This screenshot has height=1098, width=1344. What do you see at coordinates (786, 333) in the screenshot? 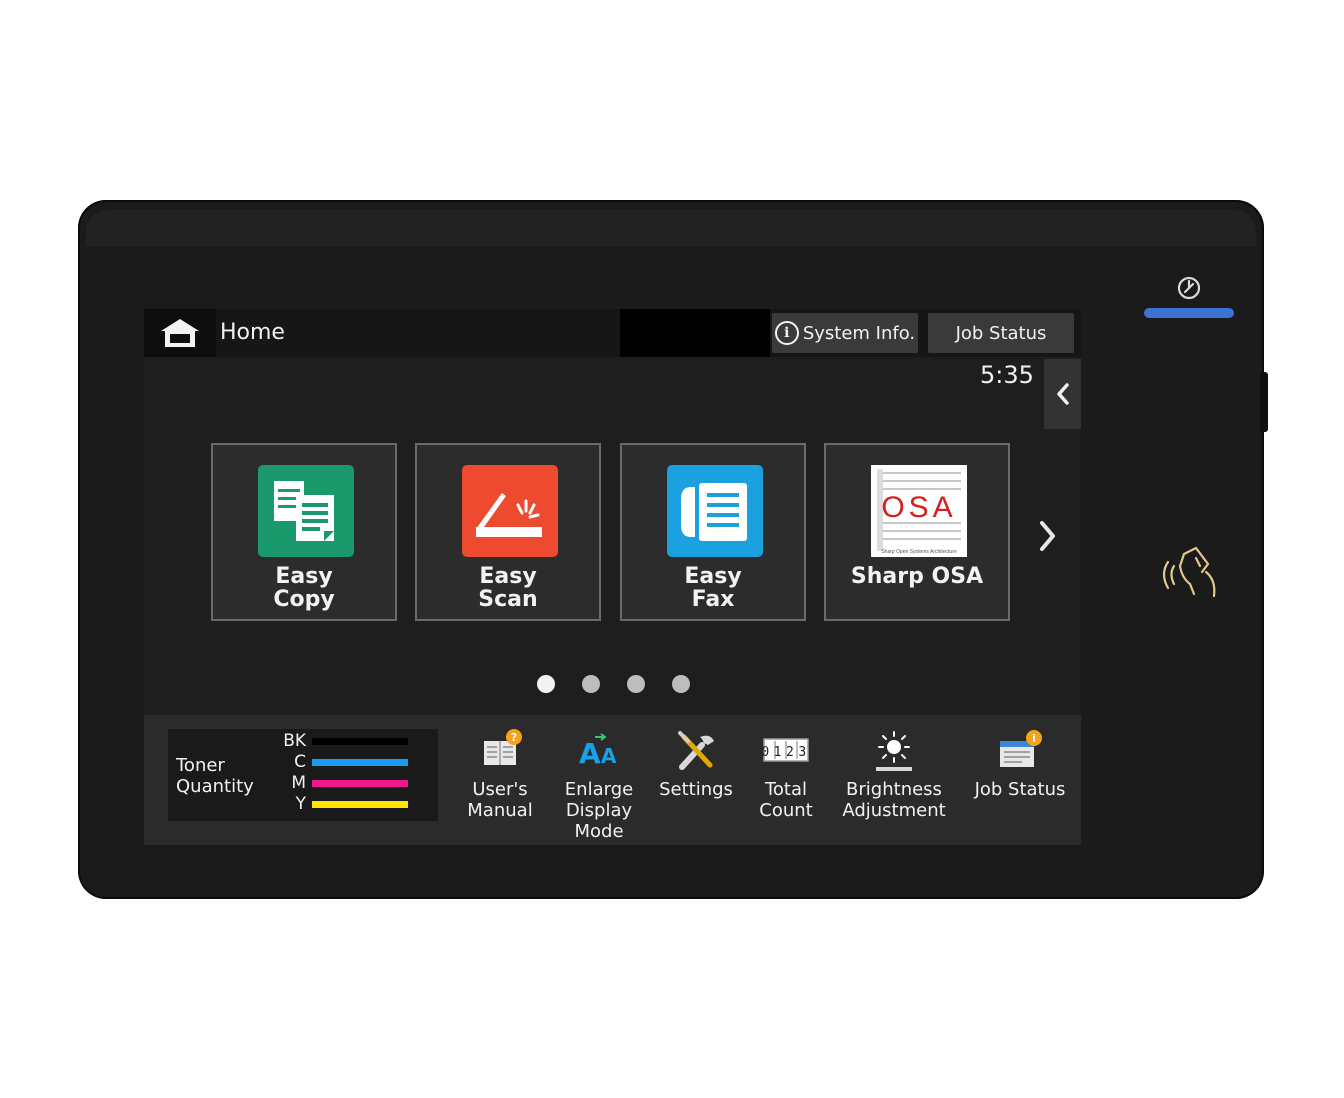
I see `info-icon: i` at bounding box center [786, 333].